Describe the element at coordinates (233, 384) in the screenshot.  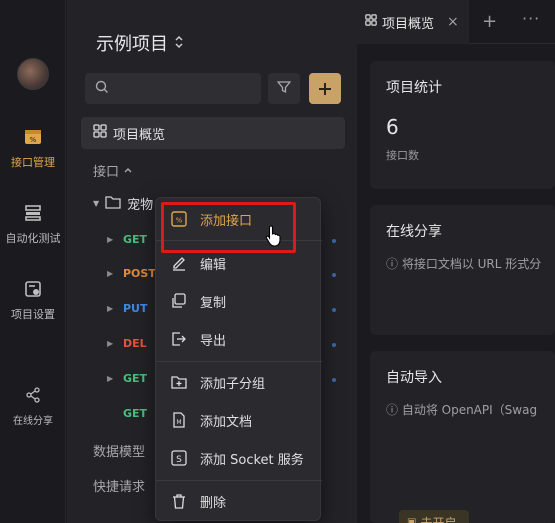
I see `menu-label: 添加子分组` at that location.